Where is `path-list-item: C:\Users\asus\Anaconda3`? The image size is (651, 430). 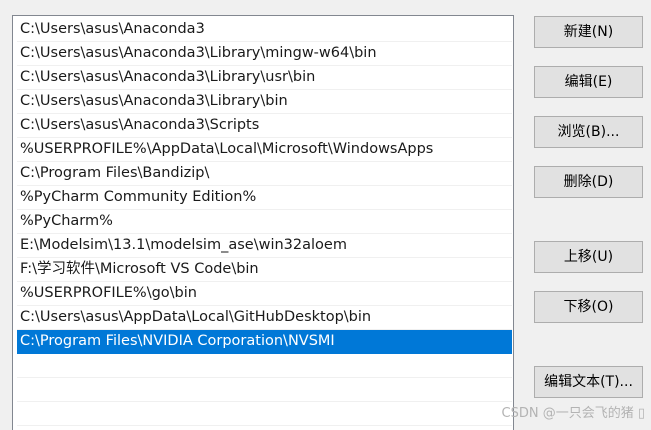 path-list-item: C:\Users\asus\Anaconda3 is located at coordinates (264, 30).